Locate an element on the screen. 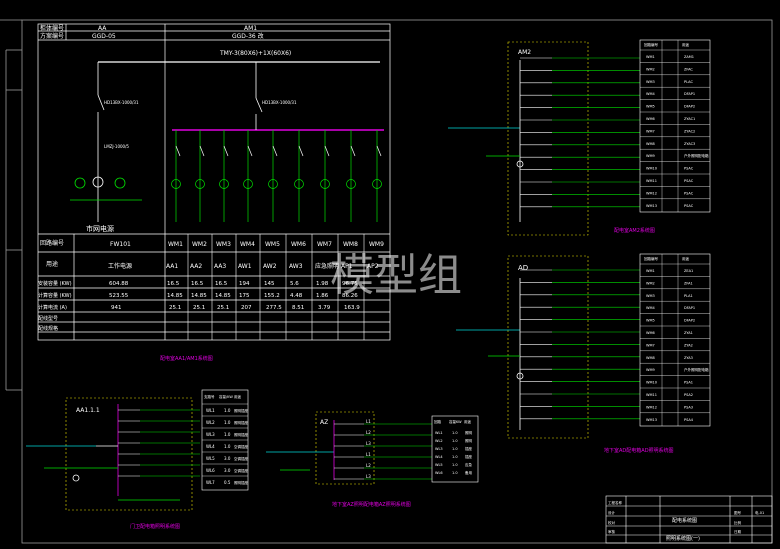 The height and width of the screenshot is (549, 780). am2-row-no: WM1 is located at coordinates (650, 57).